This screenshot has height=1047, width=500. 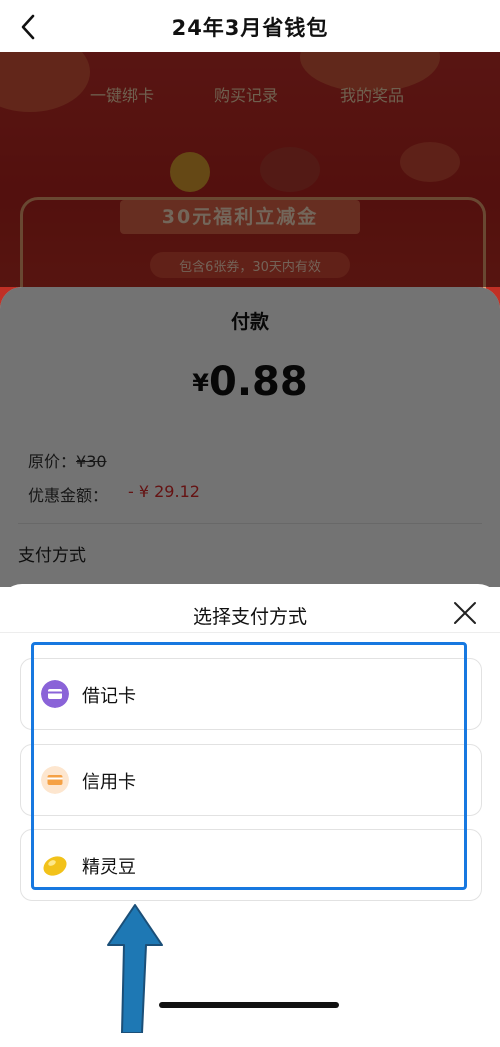 What do you see at coordinates (52, 461) in the screenshot?
I see `original-price-label: 原价：` at bounding box center [52, 461].